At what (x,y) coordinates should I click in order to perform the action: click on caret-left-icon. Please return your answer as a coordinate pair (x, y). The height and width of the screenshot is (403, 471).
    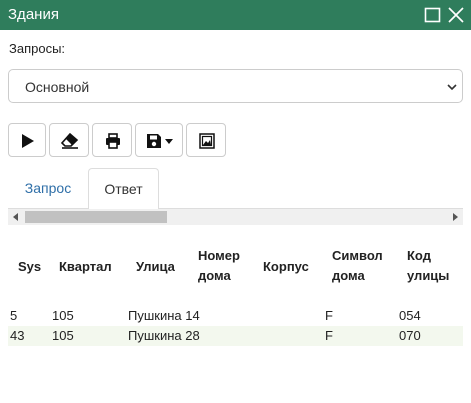
    Looking at the image, I should click on (15, 217).